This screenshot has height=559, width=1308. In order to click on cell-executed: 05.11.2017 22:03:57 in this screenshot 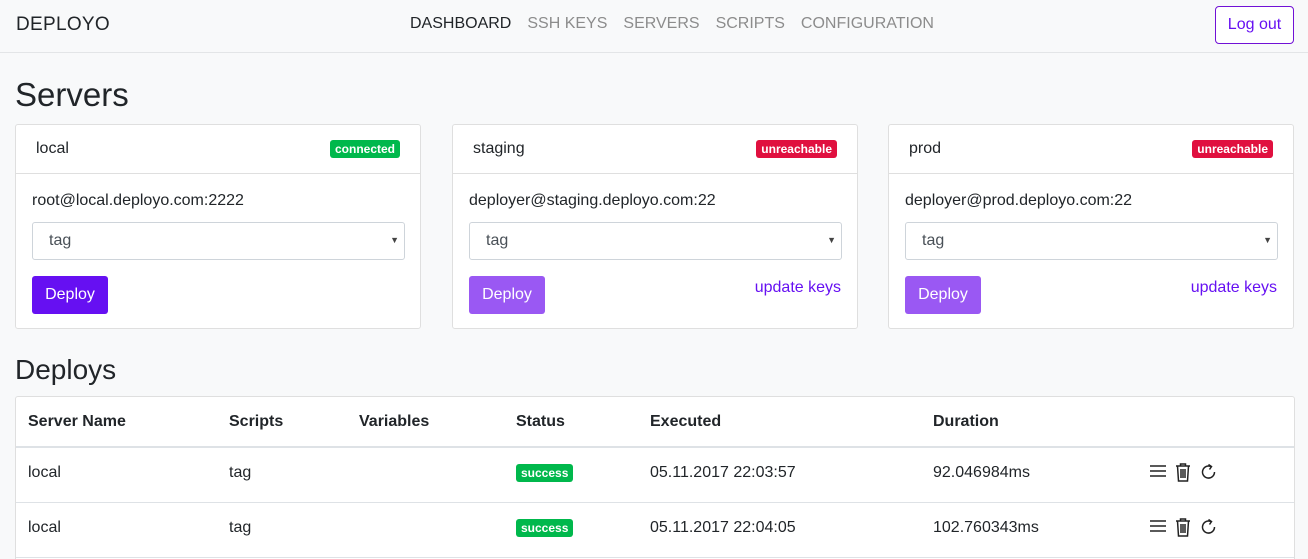, I will do `click(723, 472)`.